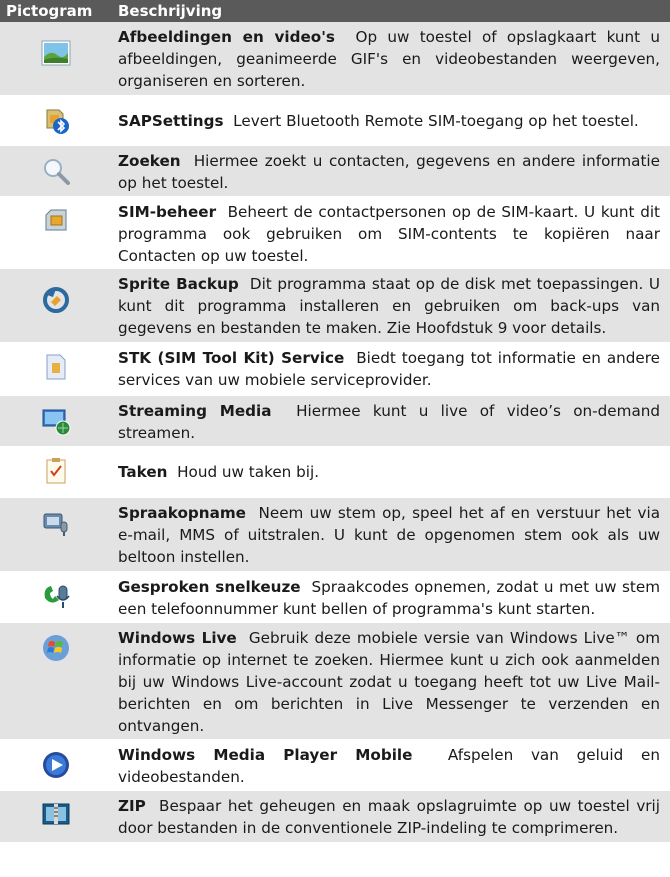 The width and height of the screenshot is (670, 877). What do you see at coordinates (177, 638) in the screenshot?
I see `row-title: Windows Live` at bounding box center [177, 638].